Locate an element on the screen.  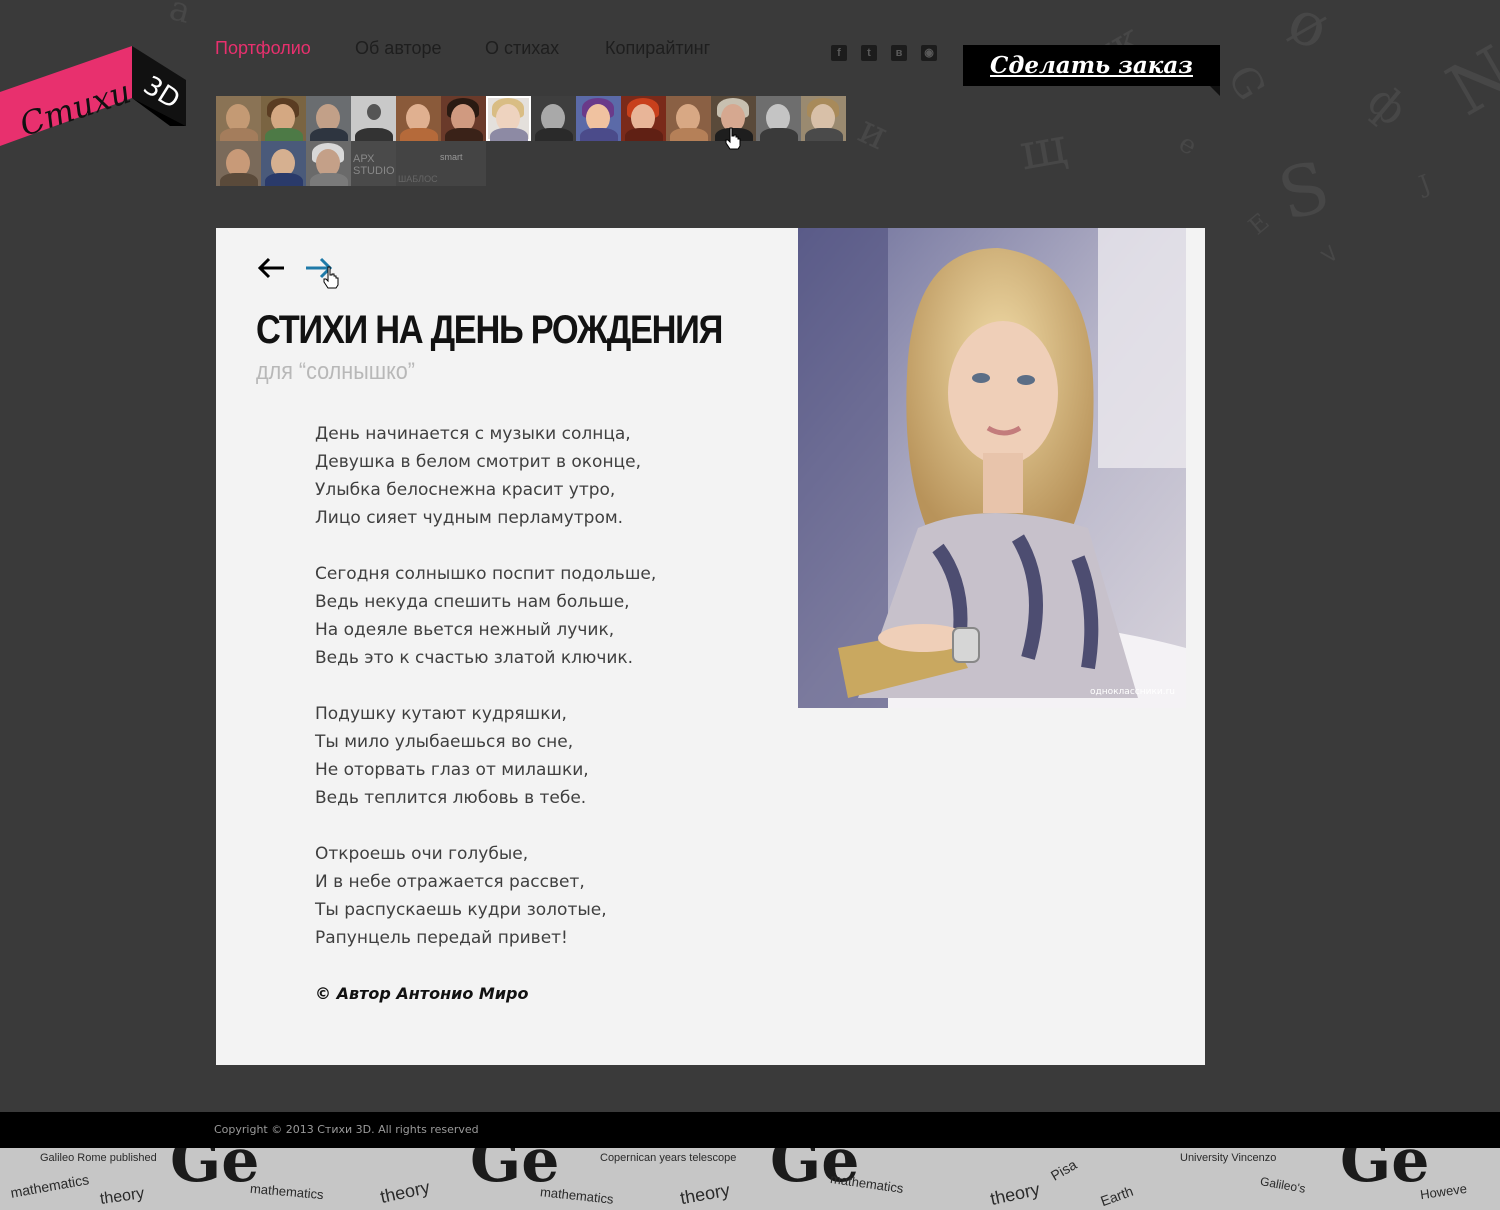
poem-line: Подушку кутают кудряшки, is located at coordinates (441, 714).